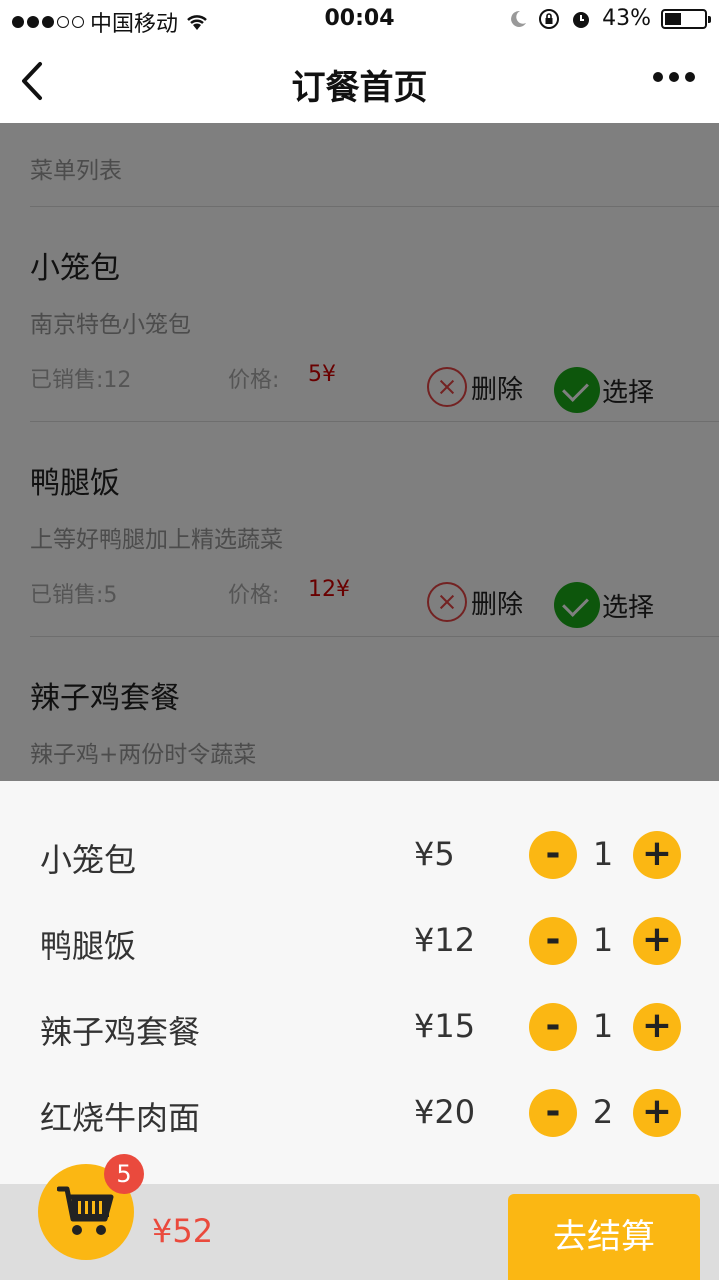 The width and height of the screenshot is (719, 1280). Describe the element at coordinates (604, 1237) in the screenshot. I see `checkout-button: 去结算` at that location.